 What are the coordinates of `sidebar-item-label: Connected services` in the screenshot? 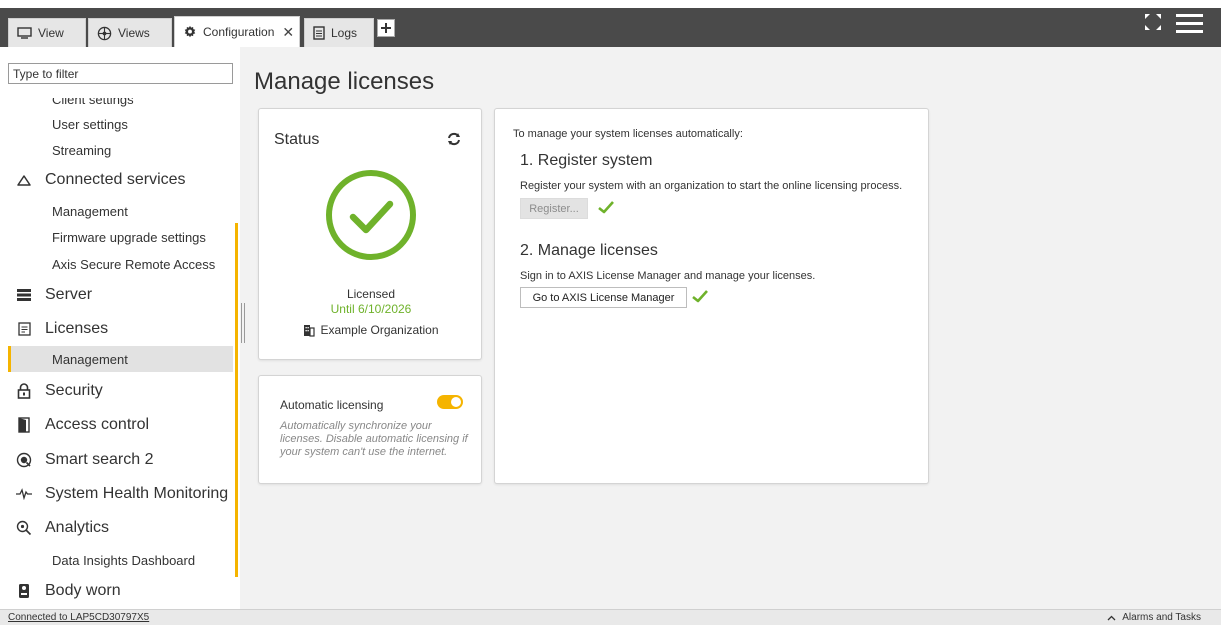 It's located at (115, 179).